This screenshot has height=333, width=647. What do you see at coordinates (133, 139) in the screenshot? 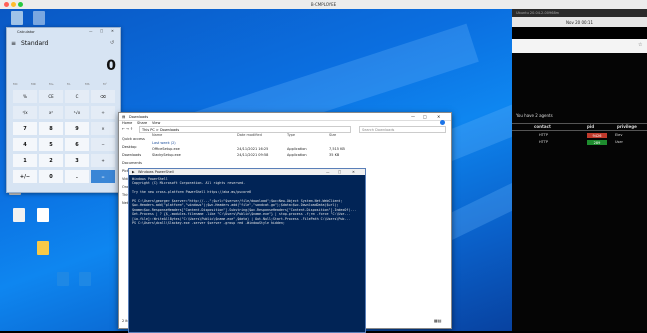
I see `nav-item: Quick access` at bounding box center [133, 139].